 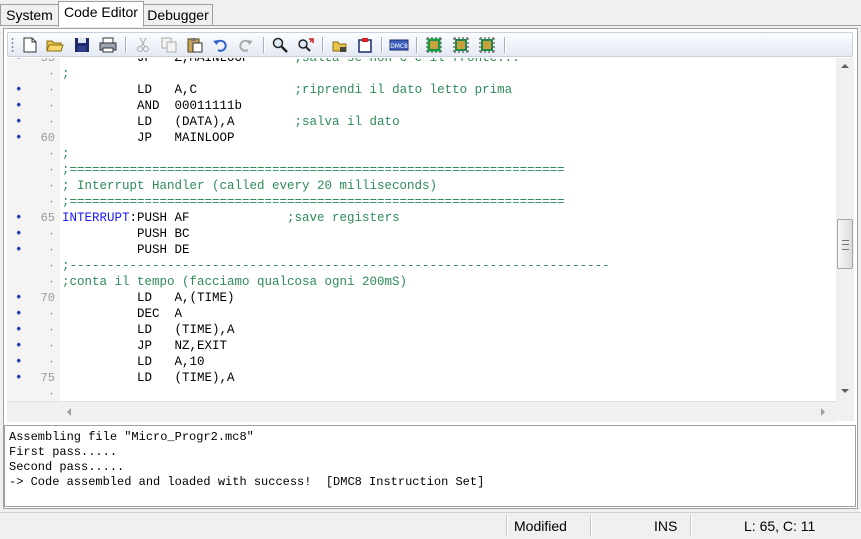 What do you see at coordinates (487, 45) in the screenshot?
I see `chip-load-icon` at bounding box center [487, 45].